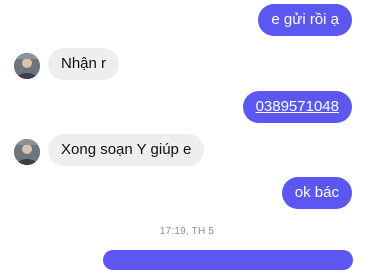 The image size is (374, 270). What do you see at coordinates (187, 231) in the screenshot?
I see `message-timestamp: 17:19, TH 5` at bounding box center [187, 231].